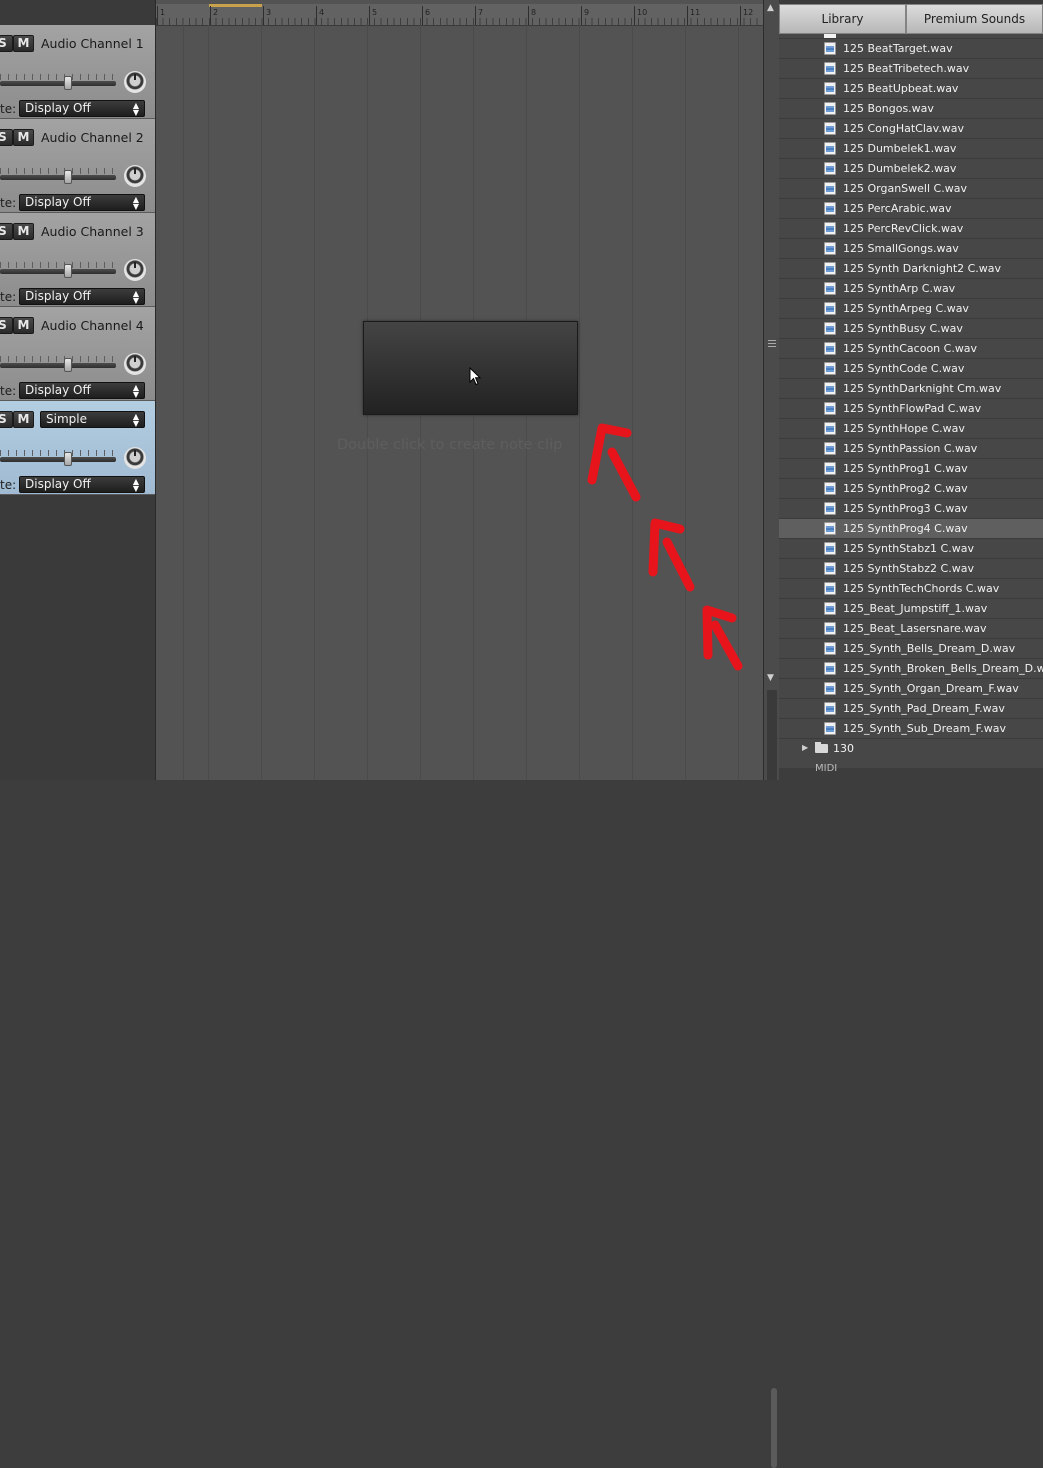 This screenshot has width=1043, height=1468. What do you see at coordinates (911, 249) in the screenshot?
I see `file-list-item: 125 SmallGongs.wav` at bounding box center [911, 249].